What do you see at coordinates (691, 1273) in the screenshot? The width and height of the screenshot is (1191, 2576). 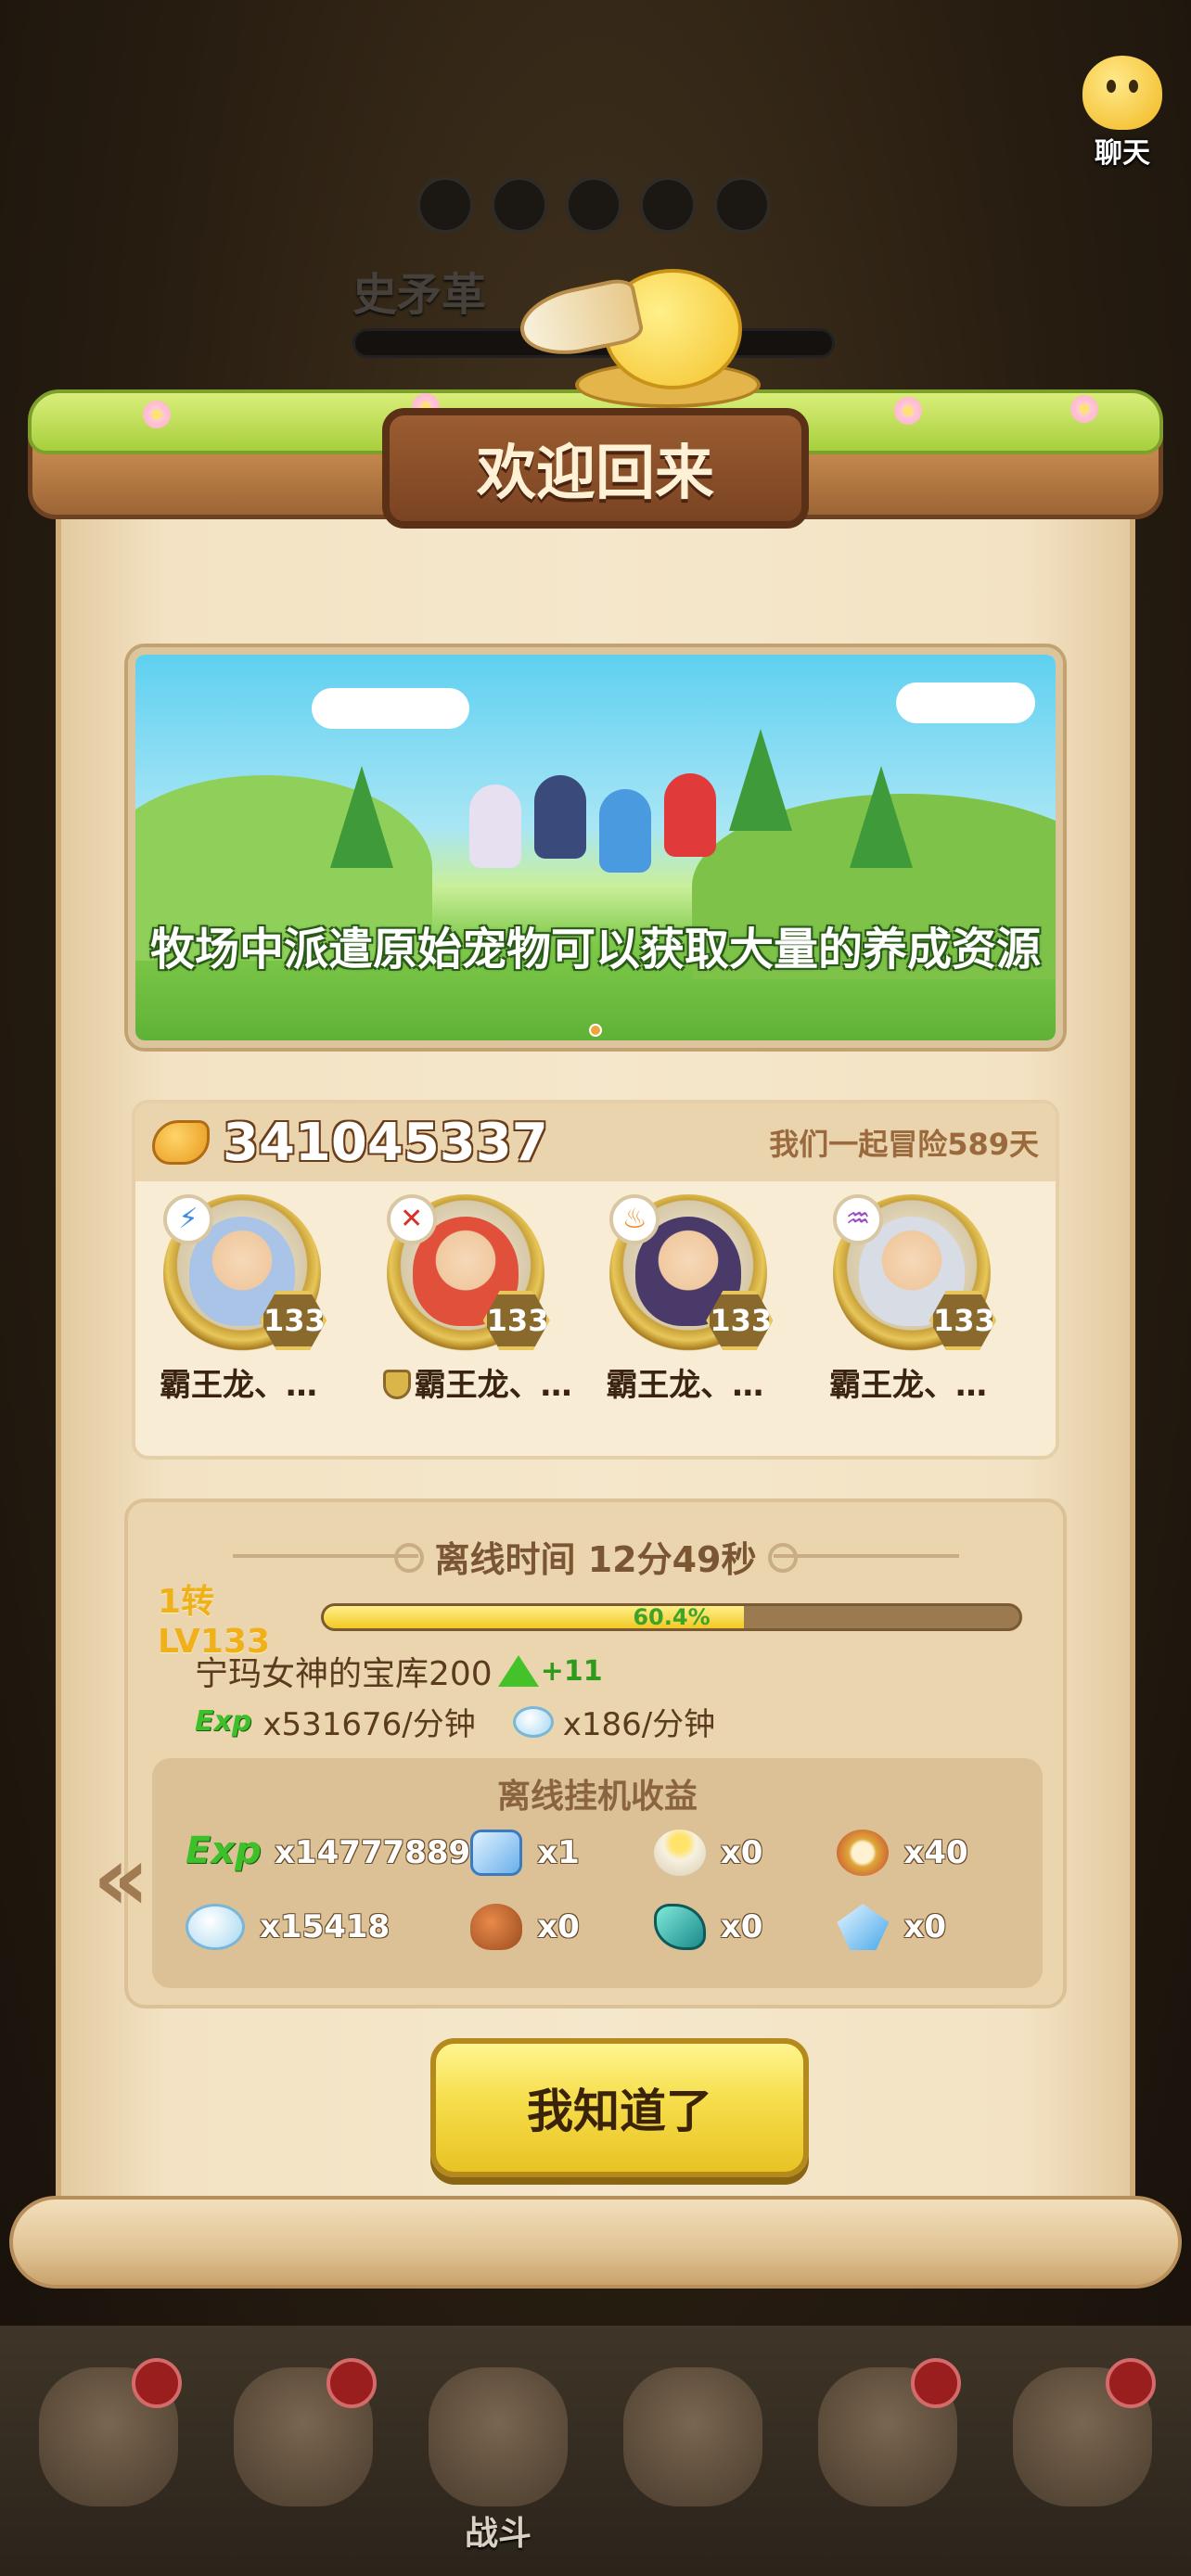 I see `hero-portrait: ♨ 133` at bounding box center [691, 1273].